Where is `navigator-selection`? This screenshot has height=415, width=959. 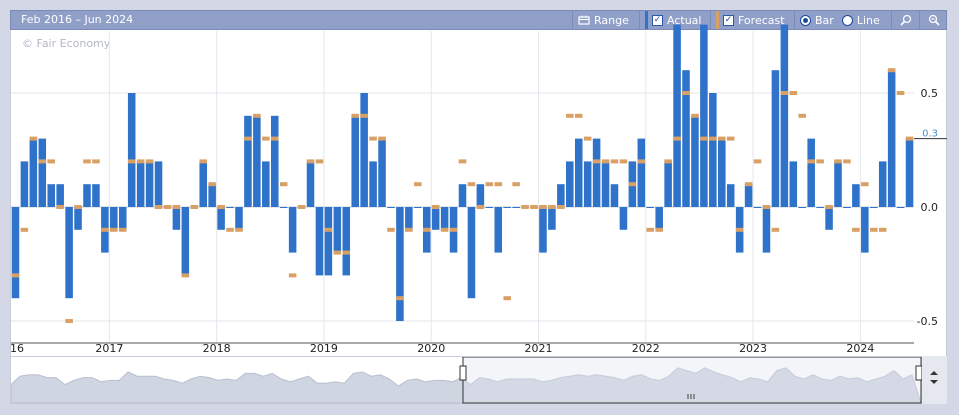 navigator-selection is located at coordinates (692, 380).